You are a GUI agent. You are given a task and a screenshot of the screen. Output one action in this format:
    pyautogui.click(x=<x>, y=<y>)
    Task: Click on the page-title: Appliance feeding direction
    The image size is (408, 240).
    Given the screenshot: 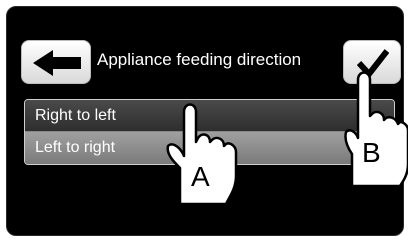 What is the action you would take?
    pyautogui.click(x=199, y=59)
    